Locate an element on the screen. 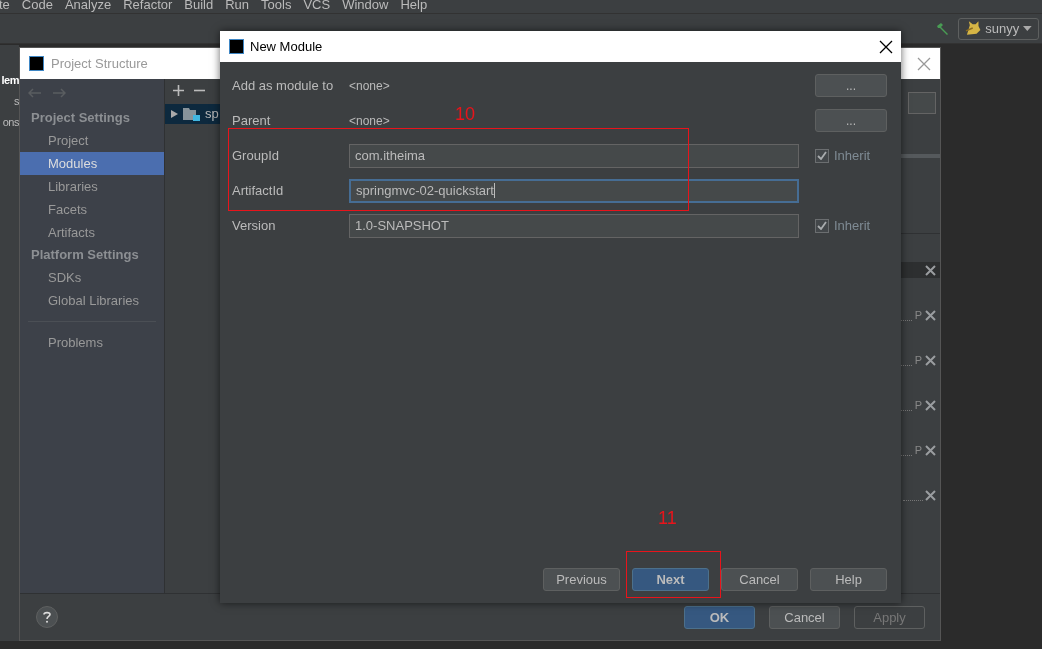  menu-item: Tools is located at coordinates (276, 6).